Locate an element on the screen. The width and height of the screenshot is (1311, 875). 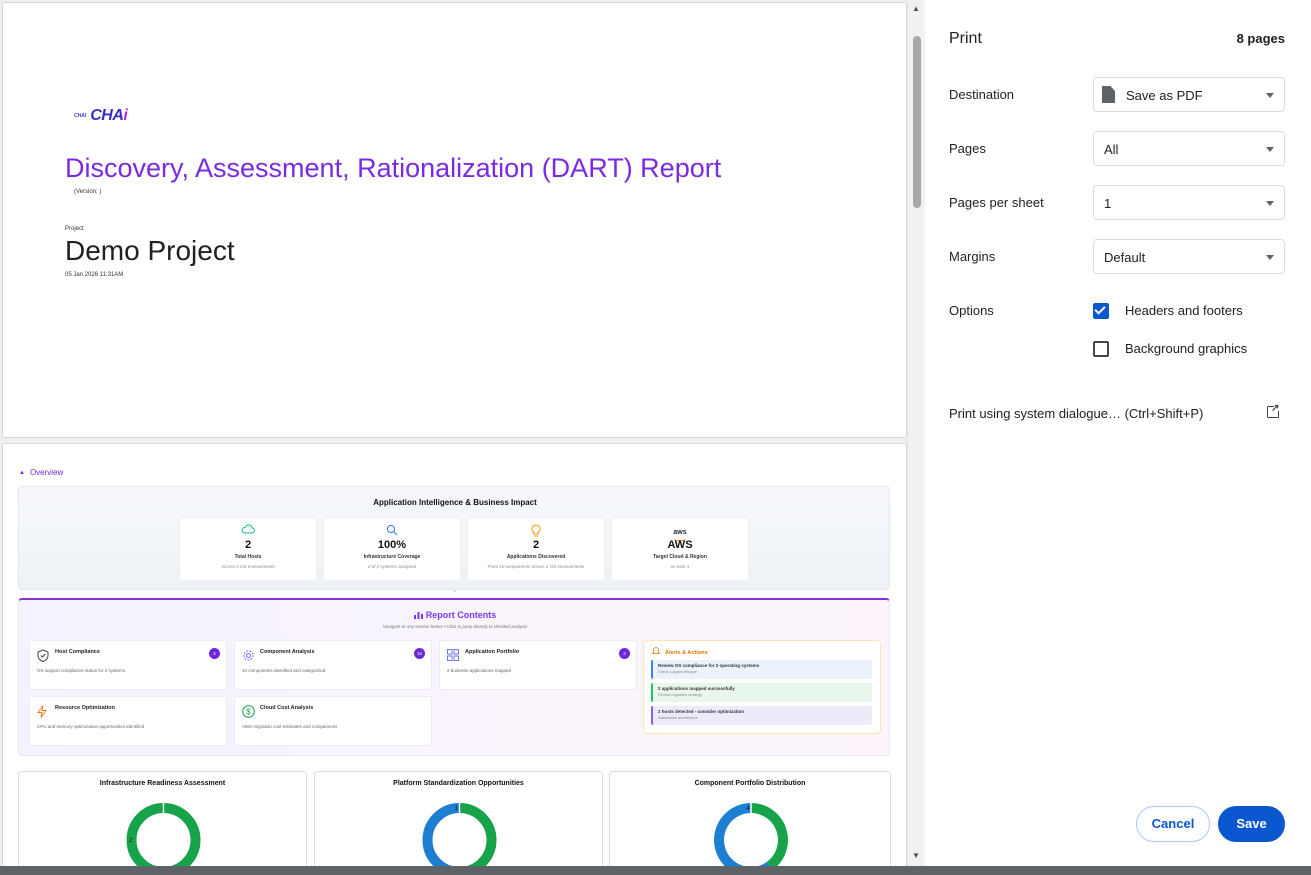
pages-per-sheet-select: 1 is located at coordinates (1189, 202).